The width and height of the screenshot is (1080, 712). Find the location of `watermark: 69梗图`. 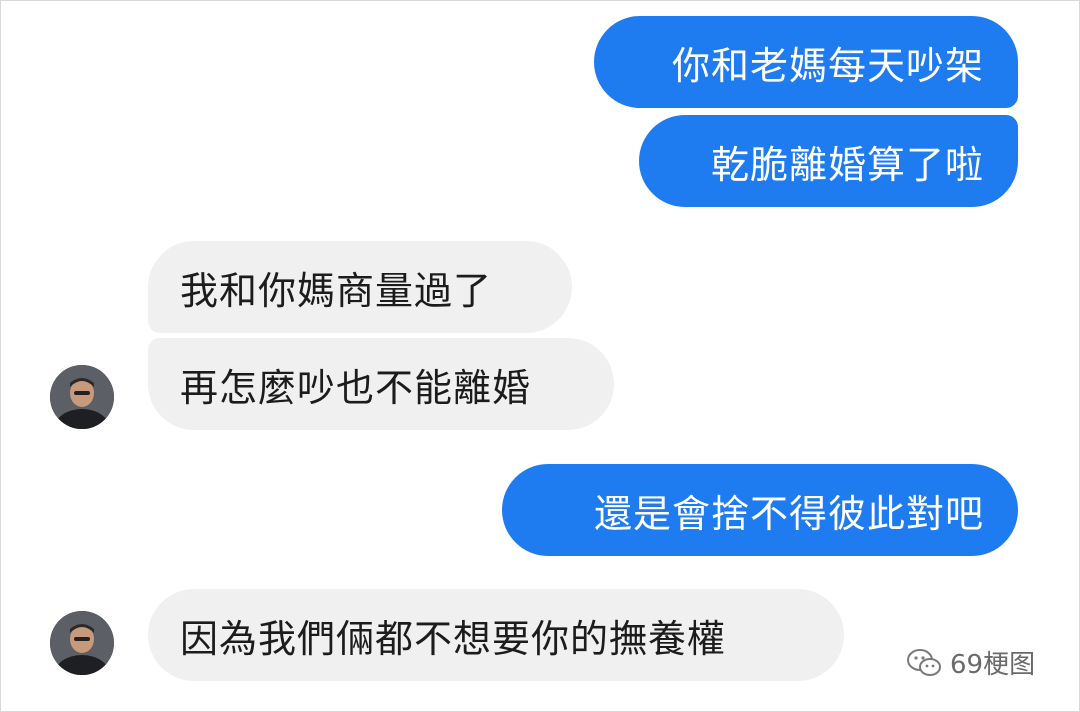

watermark: 69梗图 is located at coordinates (970, 662).